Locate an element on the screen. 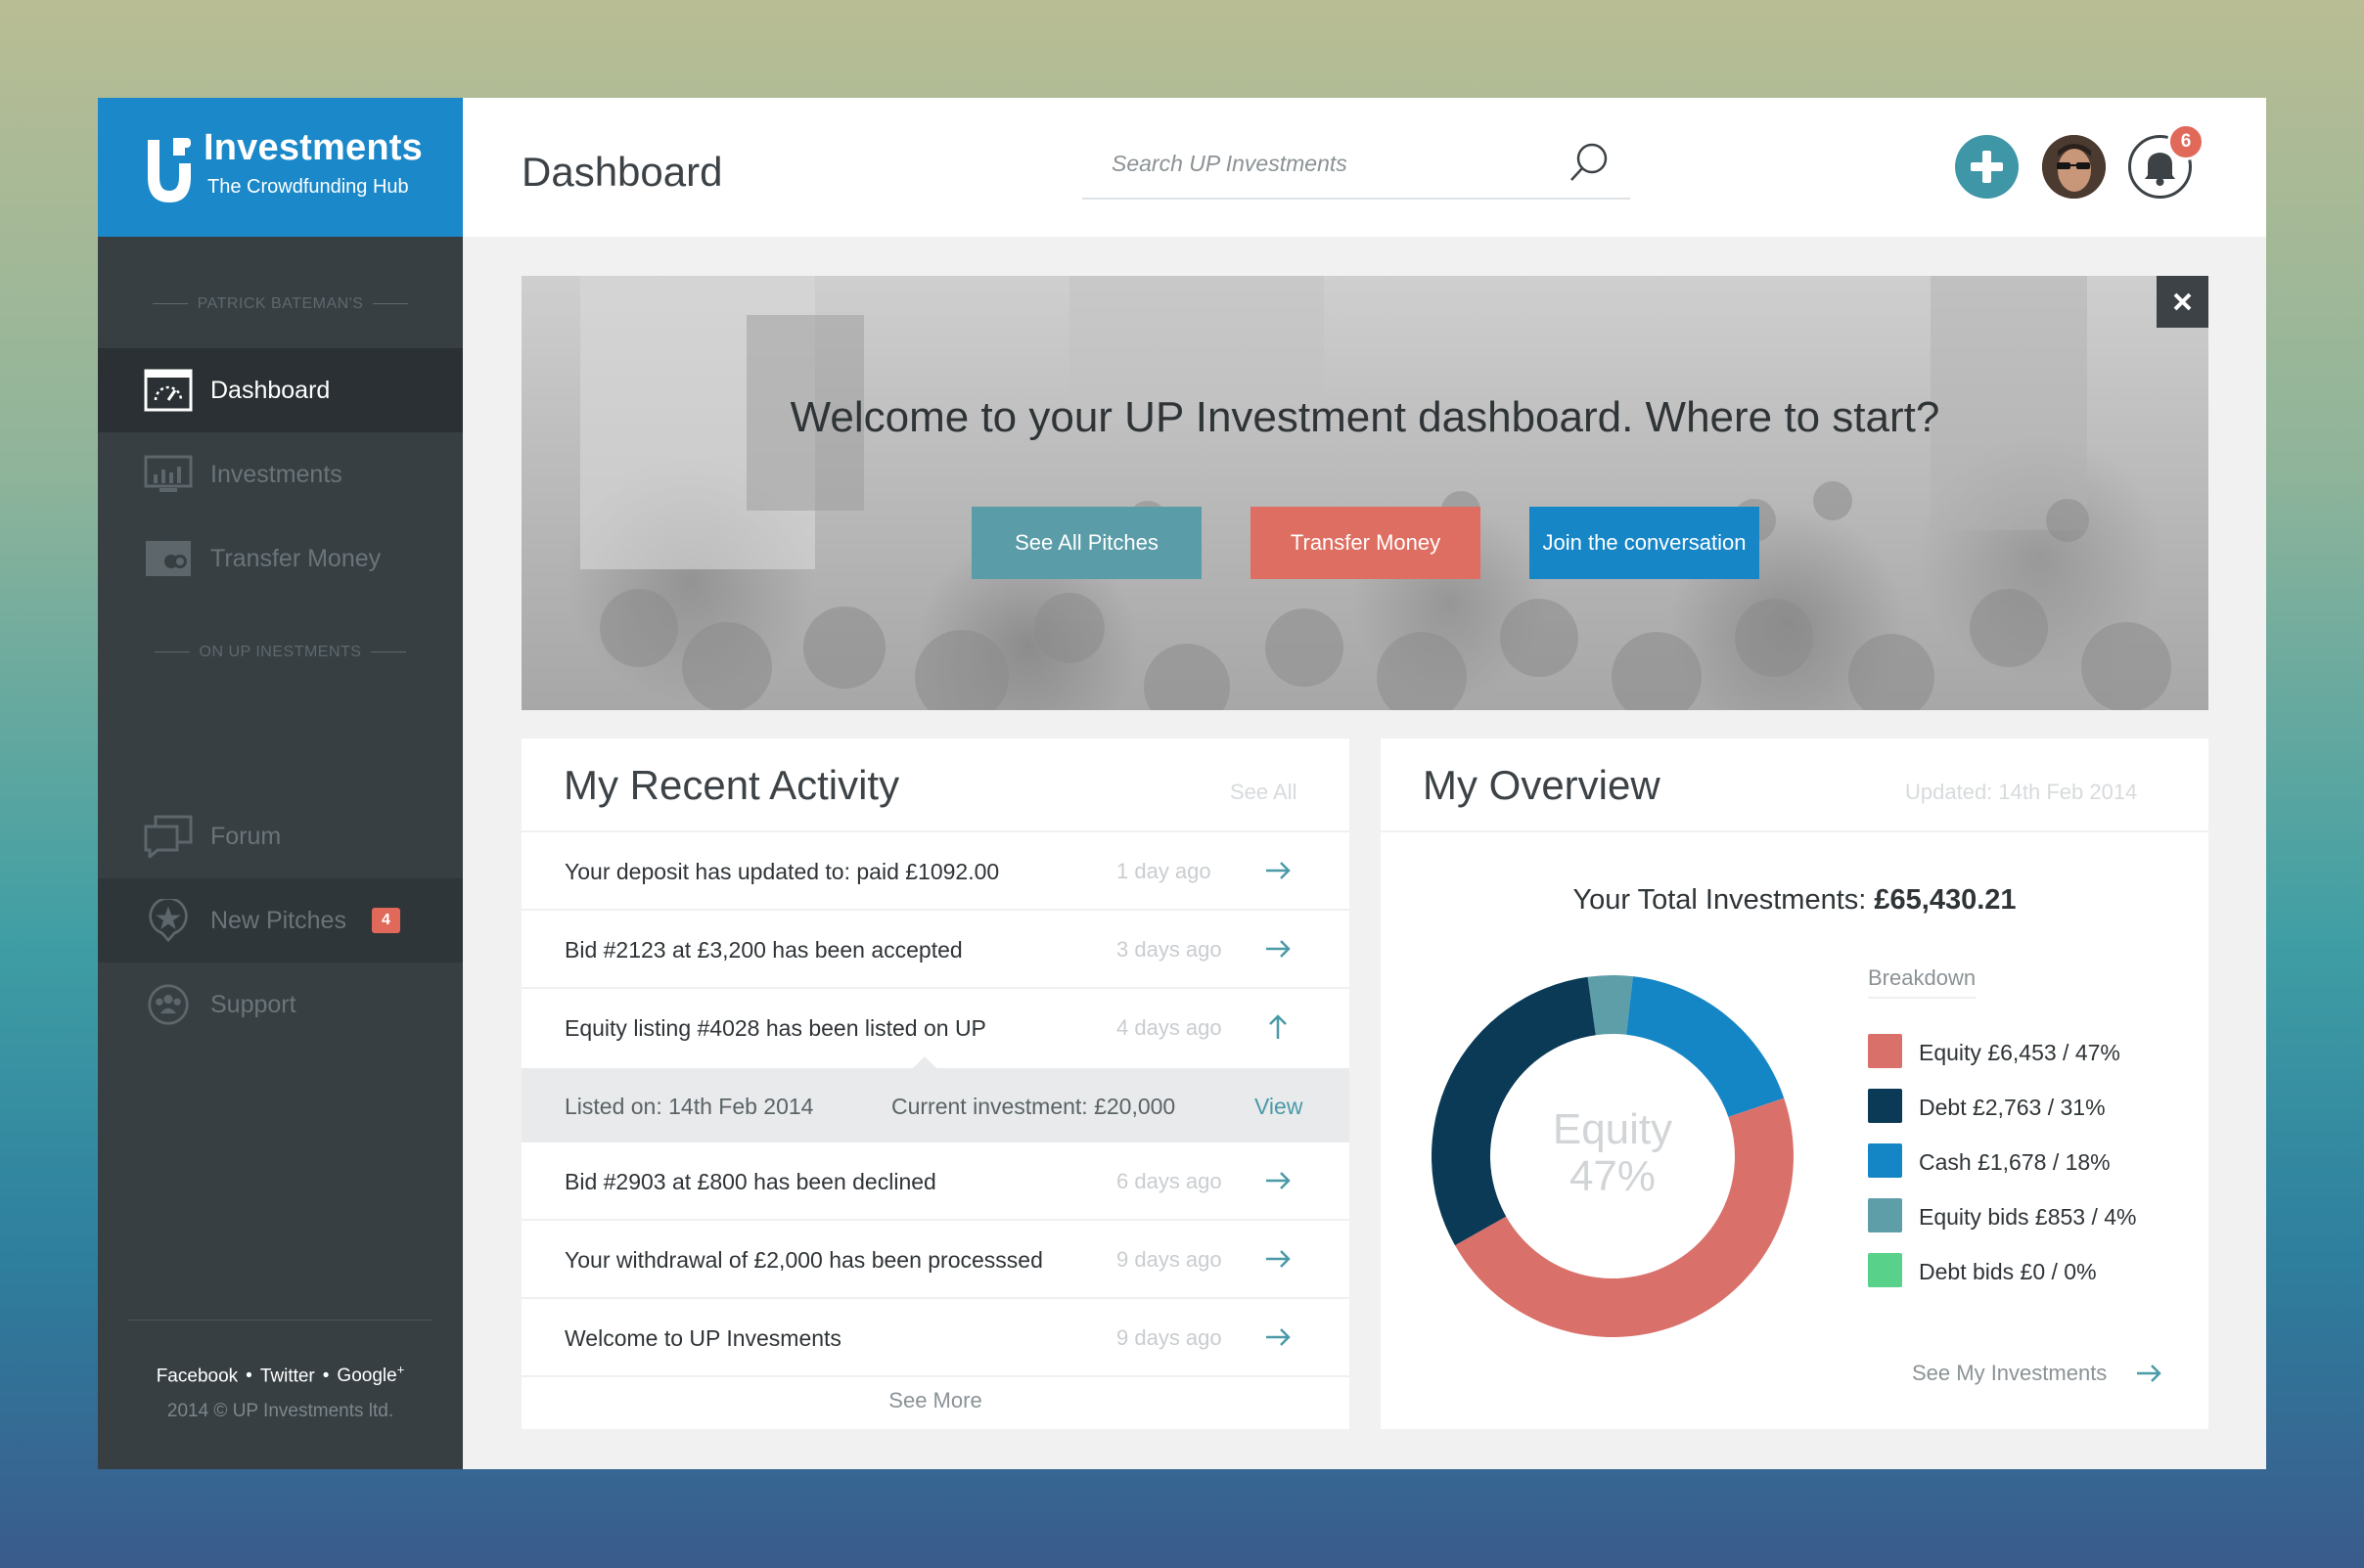  total-label: Your Total Investments: is located at coordinates (1719, 900).